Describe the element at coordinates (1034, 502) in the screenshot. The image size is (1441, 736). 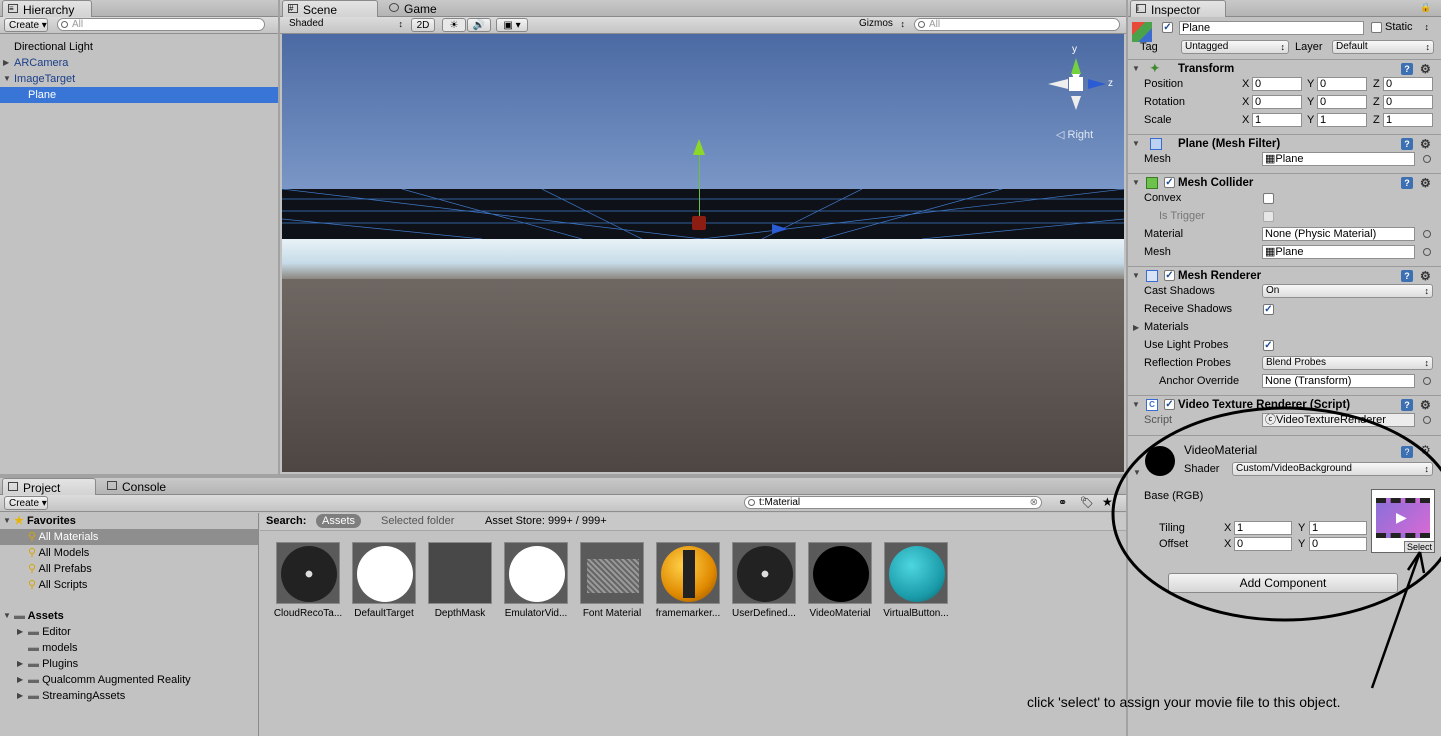
I see `clear-search-icon: ⊗` at that location.